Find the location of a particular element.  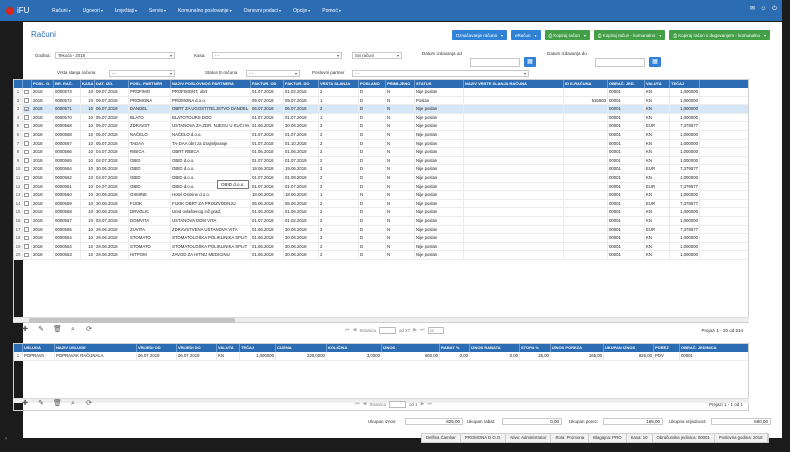

column-header: ID E-RAČUNA is located at coordinates (586, 84).